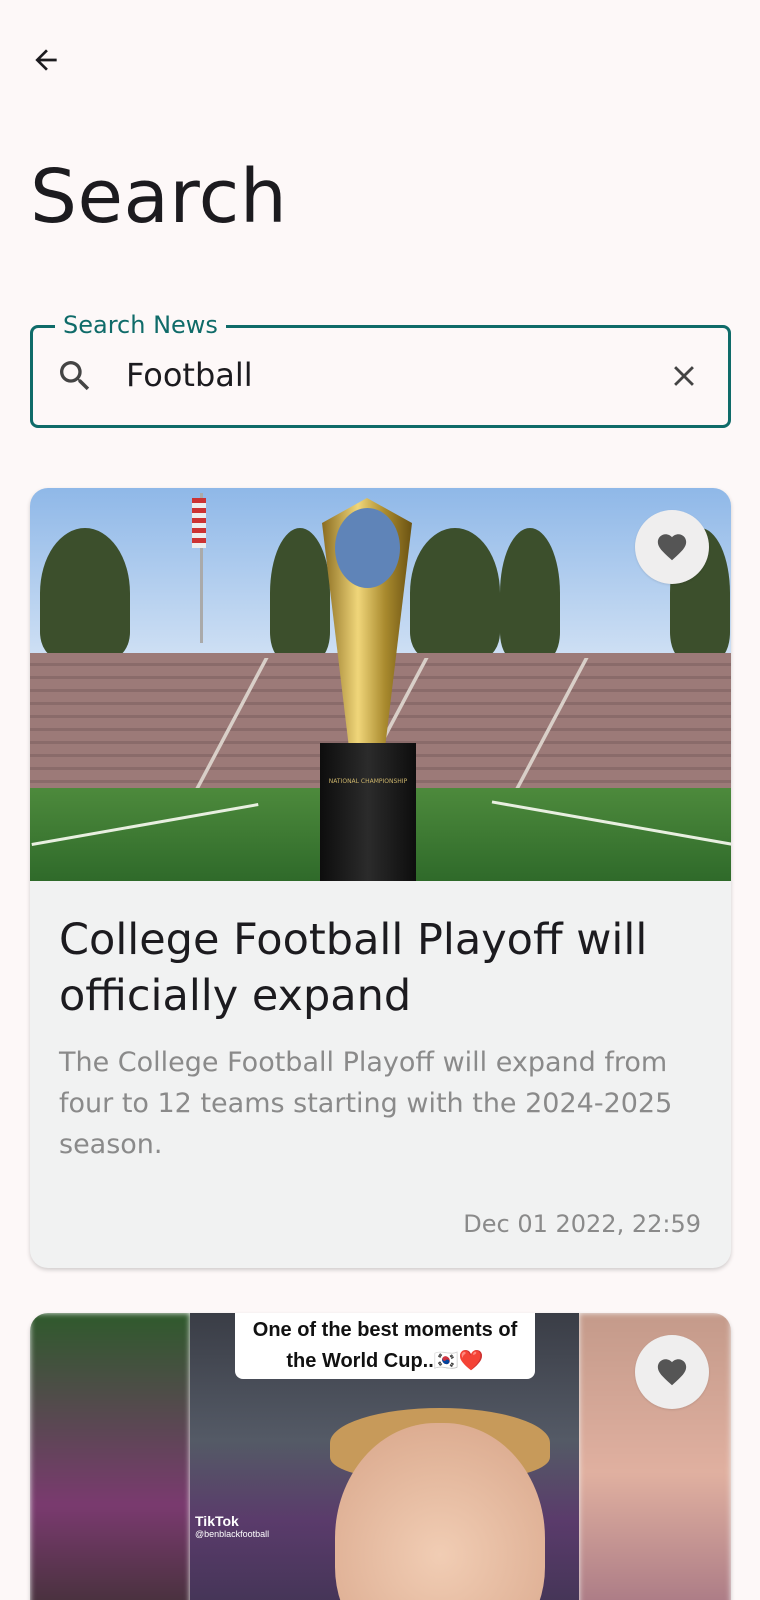  Describe the element at coordinates (582, 1224) in the screenshot. I see `article-date: Dec 01 2022, 22:59` at that location.